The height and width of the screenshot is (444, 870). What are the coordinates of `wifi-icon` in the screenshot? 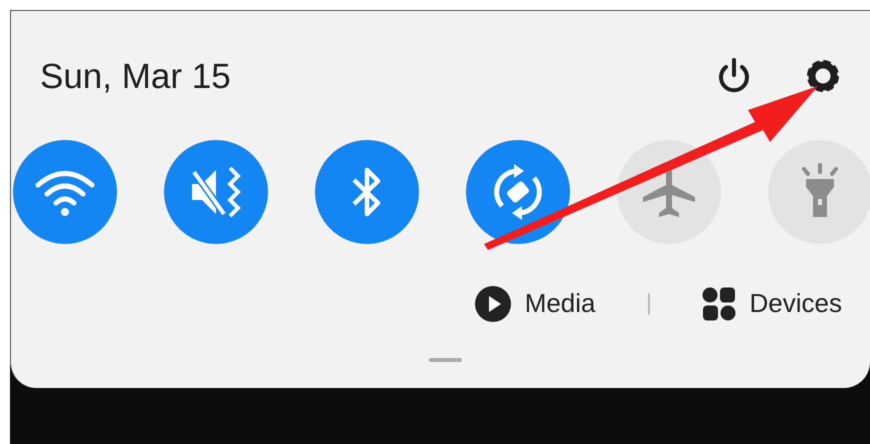 It's located at (65, 192).